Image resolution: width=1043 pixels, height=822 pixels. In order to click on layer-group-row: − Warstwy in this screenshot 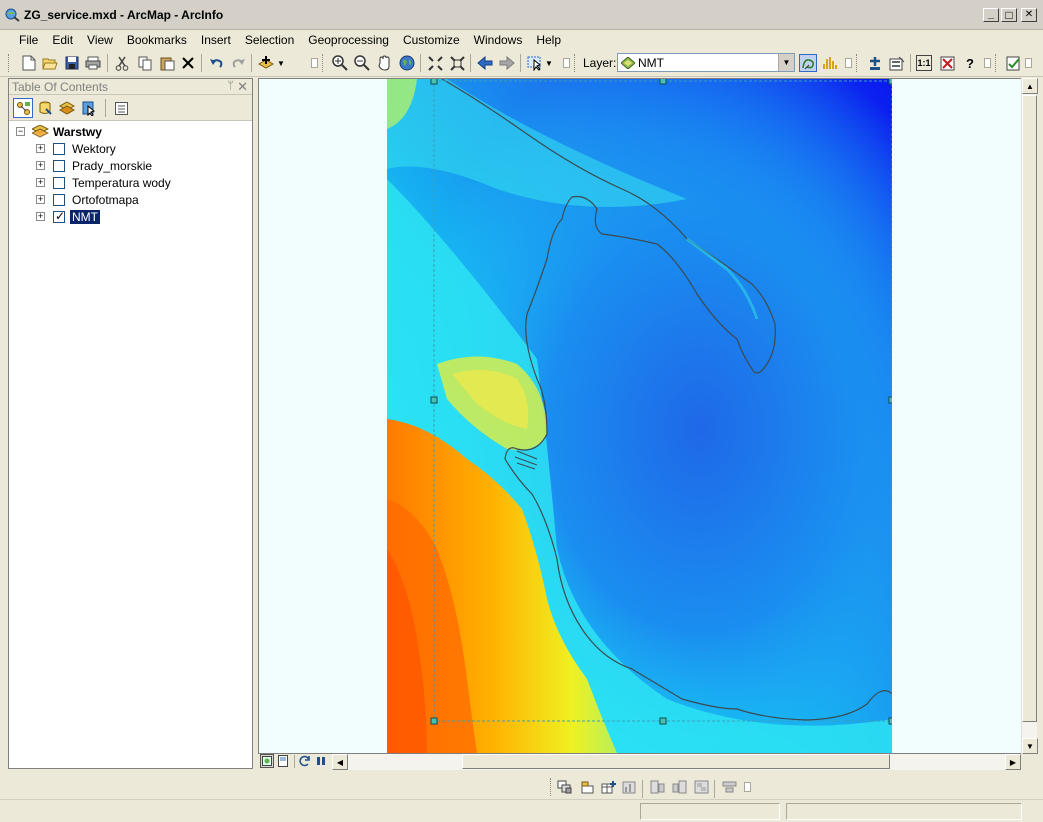, I will do `click(59, 131)`.